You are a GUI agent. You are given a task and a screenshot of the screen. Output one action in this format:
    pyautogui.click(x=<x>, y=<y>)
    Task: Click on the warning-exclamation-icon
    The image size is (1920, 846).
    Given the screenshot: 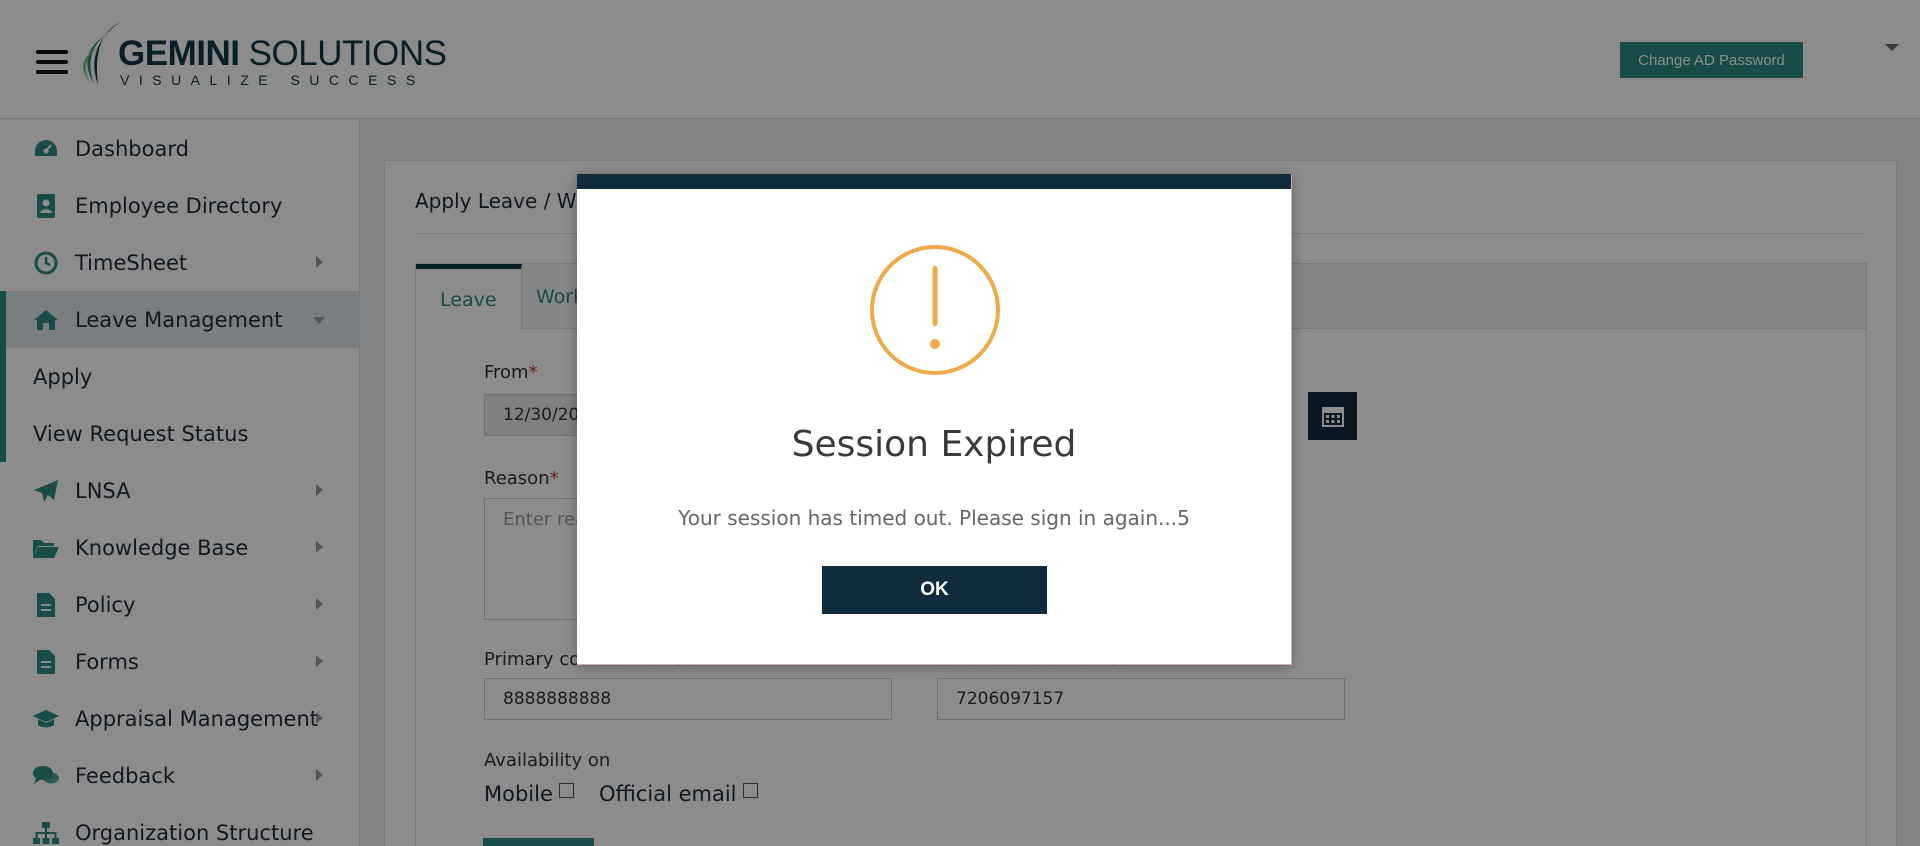 What is the action you would take?
    pyautogui.click(x=935, y=310)
    